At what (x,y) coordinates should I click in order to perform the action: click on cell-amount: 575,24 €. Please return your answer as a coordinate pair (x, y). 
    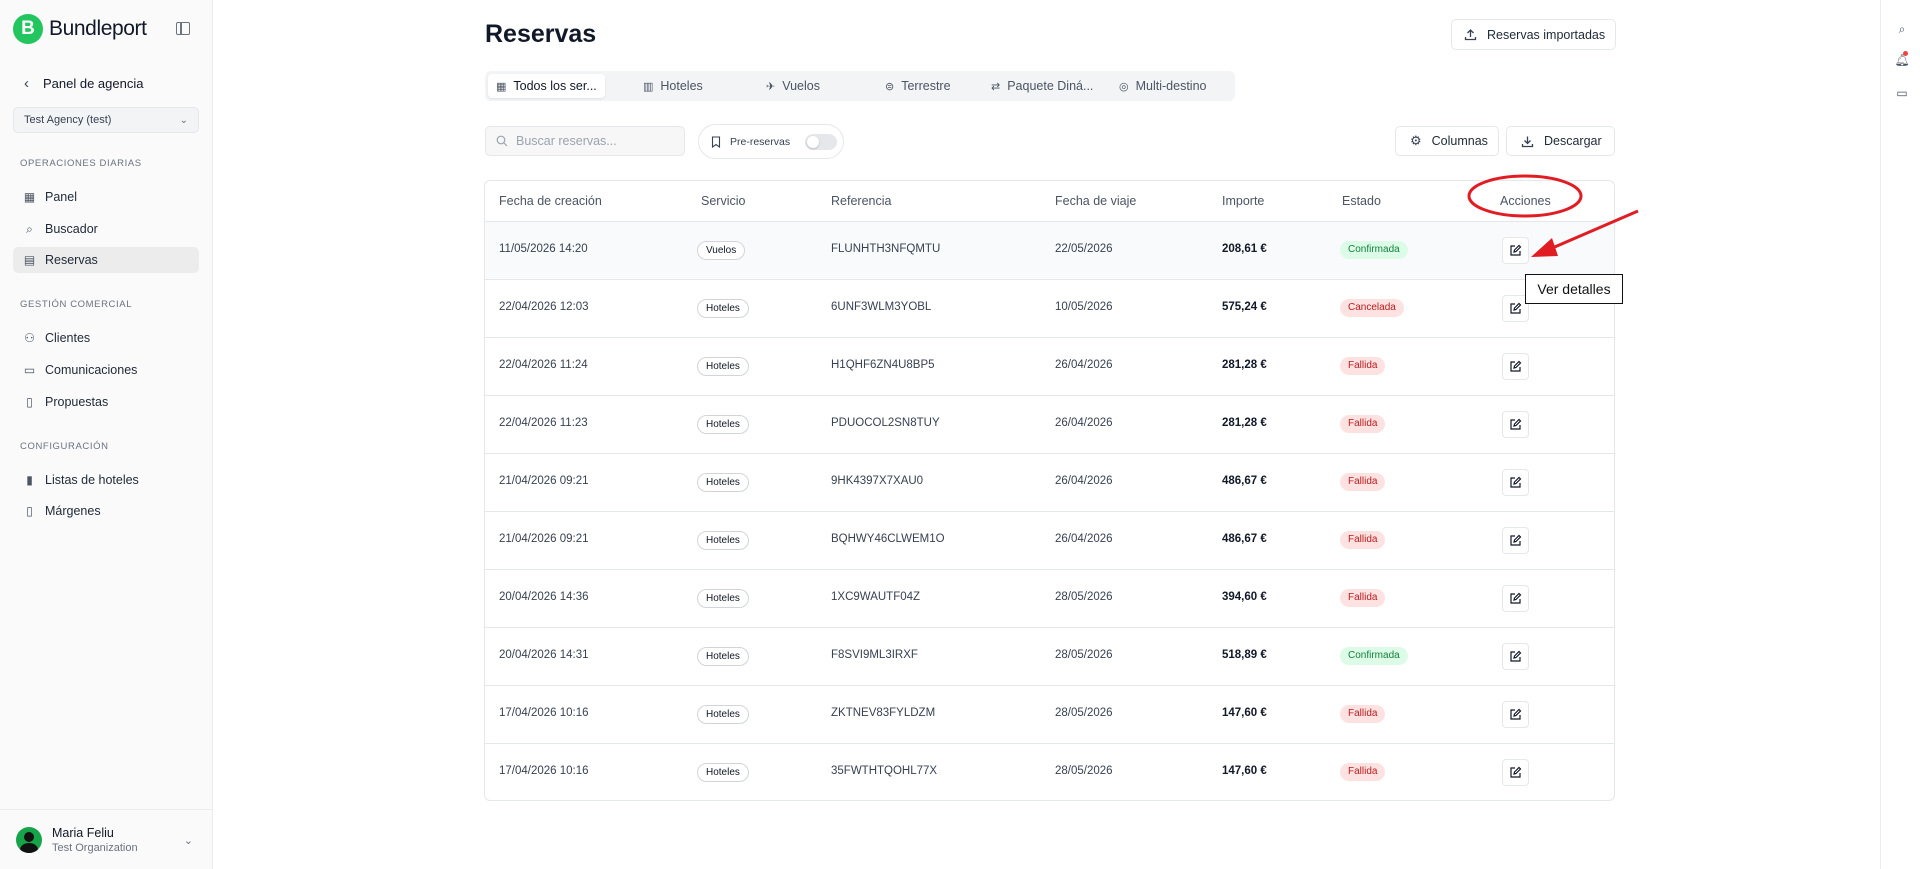
    Looking at the image, I should click on (1244, 307).